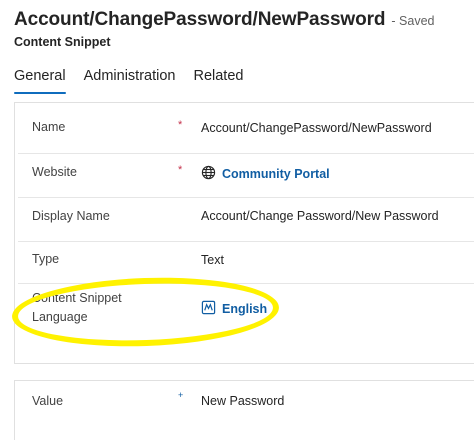  What do you see at coordinates (181, 395) in the screenshot?
I see `recommended-marker: +` at bounding box center [181, 395].